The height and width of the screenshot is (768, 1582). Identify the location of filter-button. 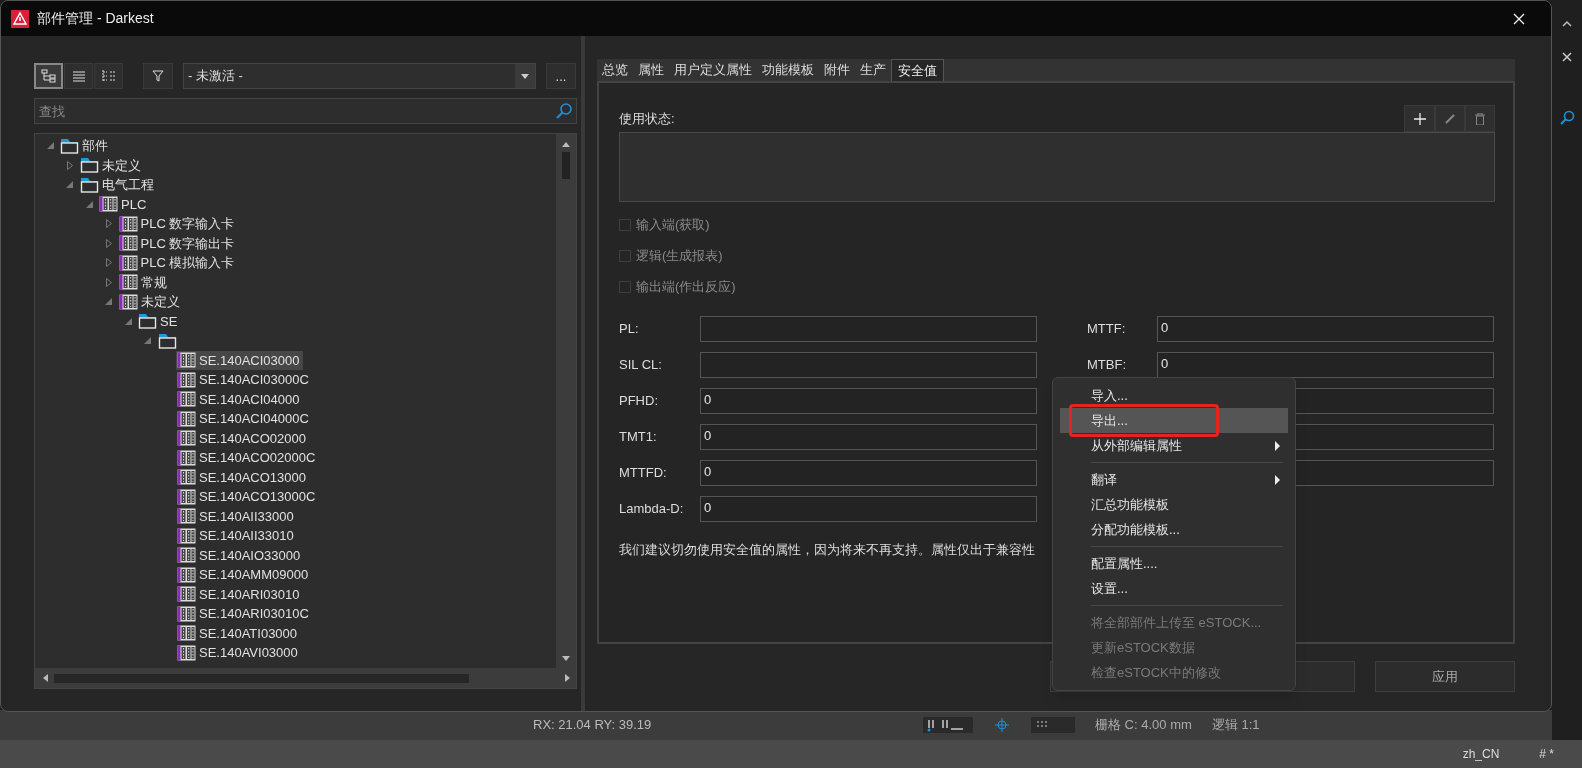
(158, 76).